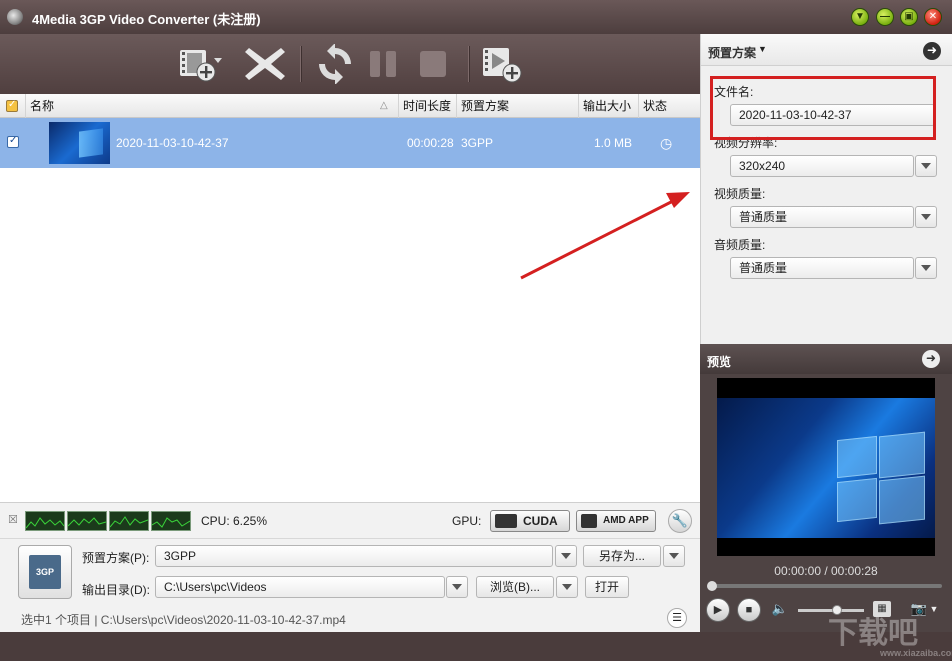 This screenshot has height=661, width=952. Describe the element at coordinates (826, 571) in the screenshot. I see `preview-timecode: 00:00:00 / 00:00:28` at that location.